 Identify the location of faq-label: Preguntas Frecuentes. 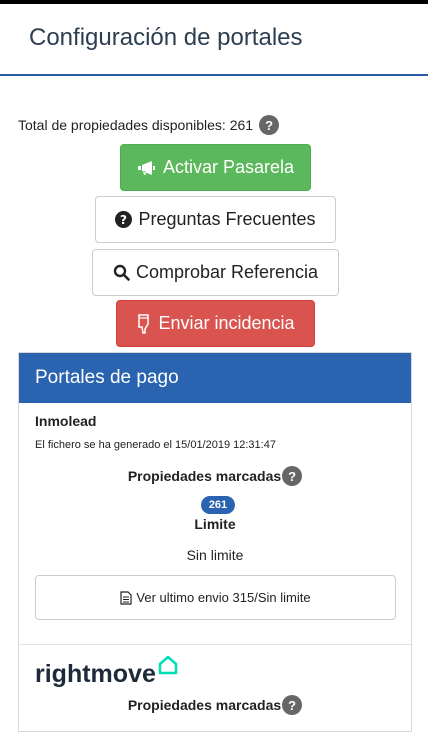
(227, 219).